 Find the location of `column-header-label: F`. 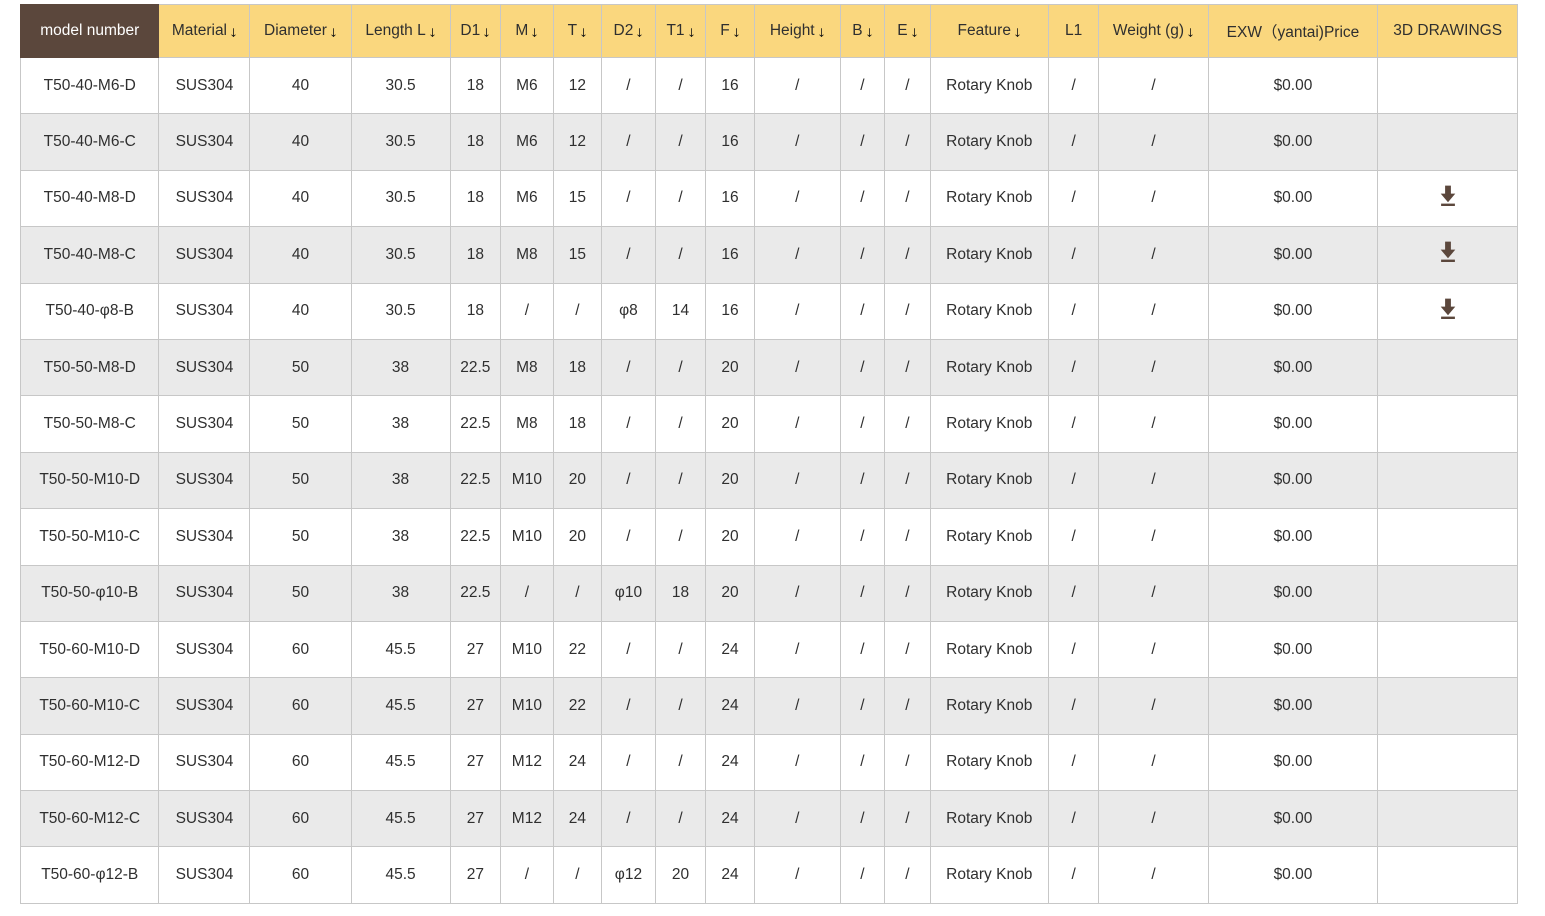

column-header-label: F is located at coordinates (725, 30).